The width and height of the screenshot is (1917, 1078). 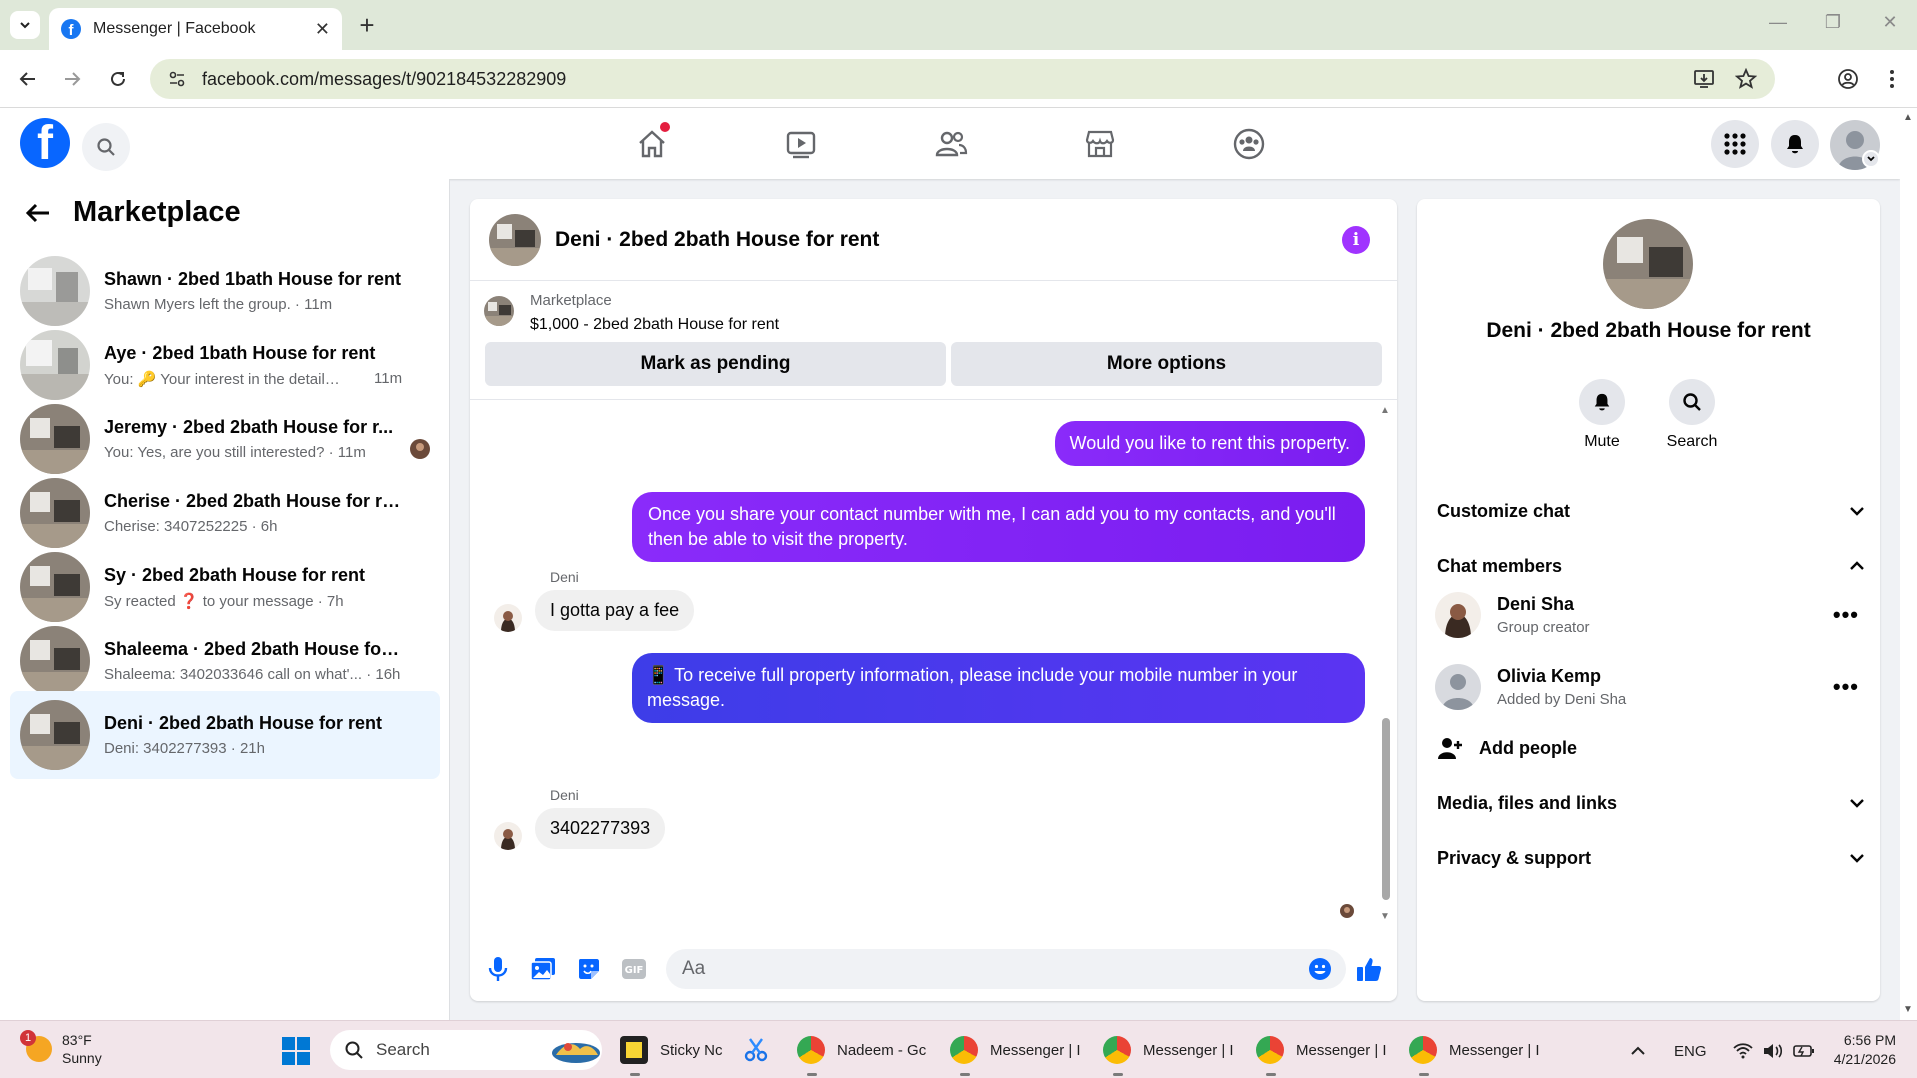 What do you see at coordinates (1100, 144) in the screenshot?
I see `marketplace-nav-button` at bounding box center [1100, 144].